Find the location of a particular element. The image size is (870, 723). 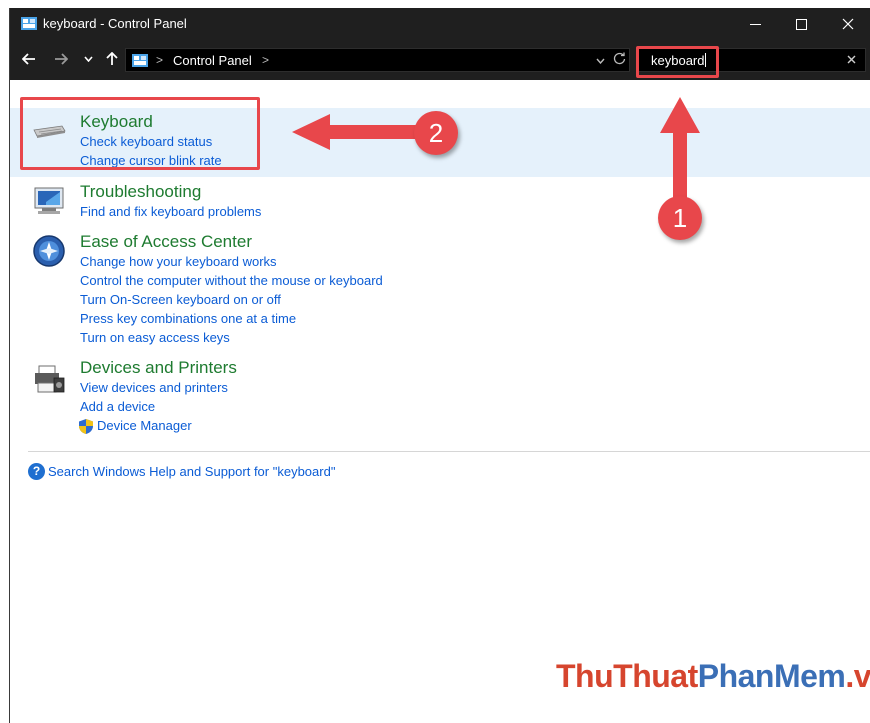

maximize-button is located at coordinates (801, 24).